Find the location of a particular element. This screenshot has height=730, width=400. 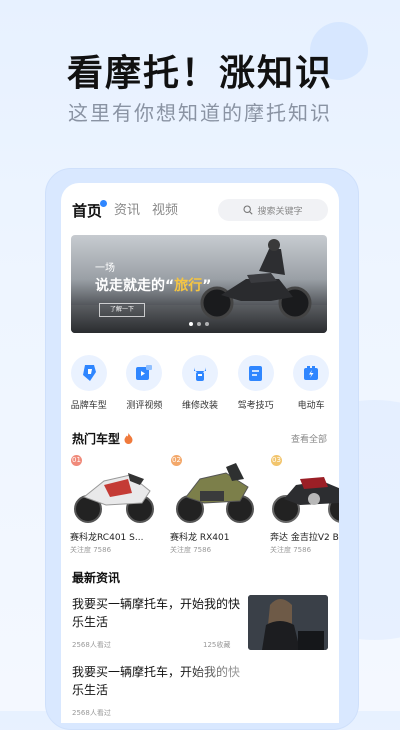

hot-models-heading: 热门车型 is located at coordinates (102, 438).